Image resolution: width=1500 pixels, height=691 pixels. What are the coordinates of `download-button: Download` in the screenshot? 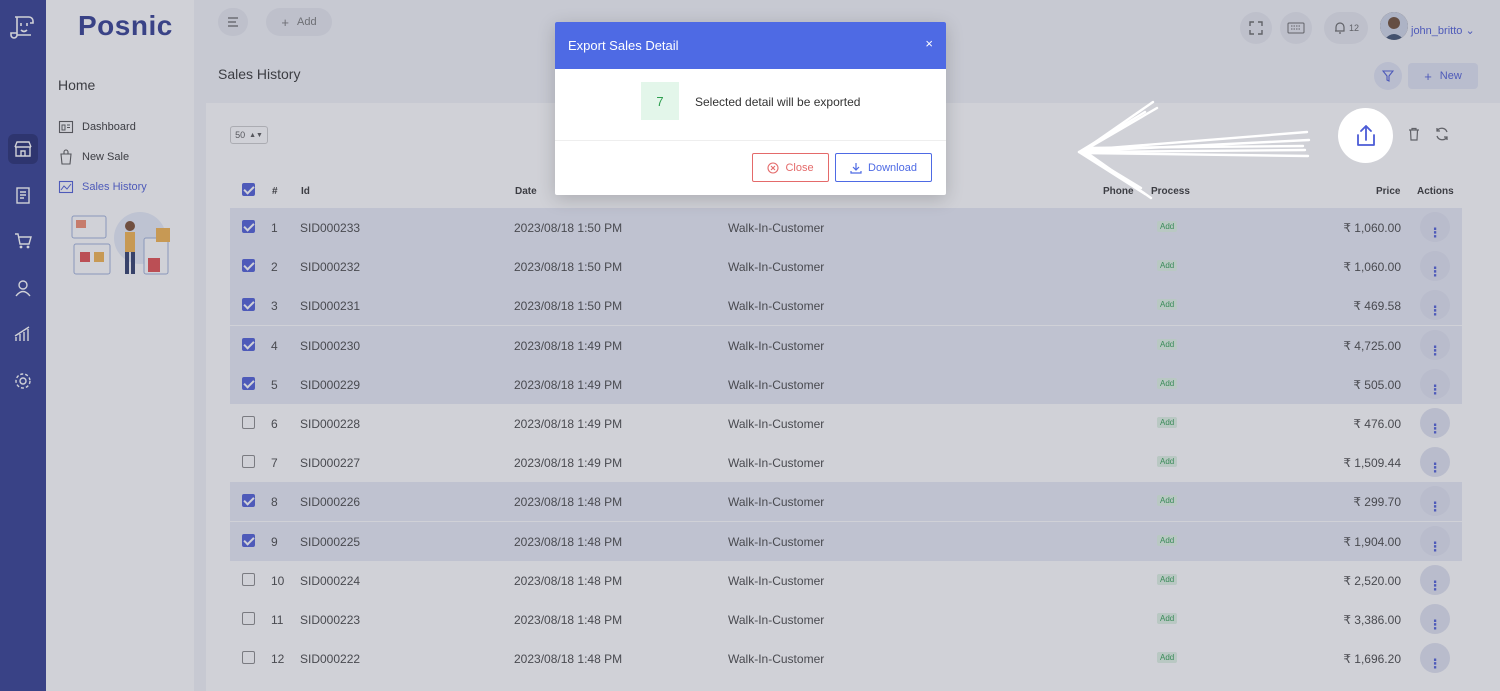 It's located at (883, 167).